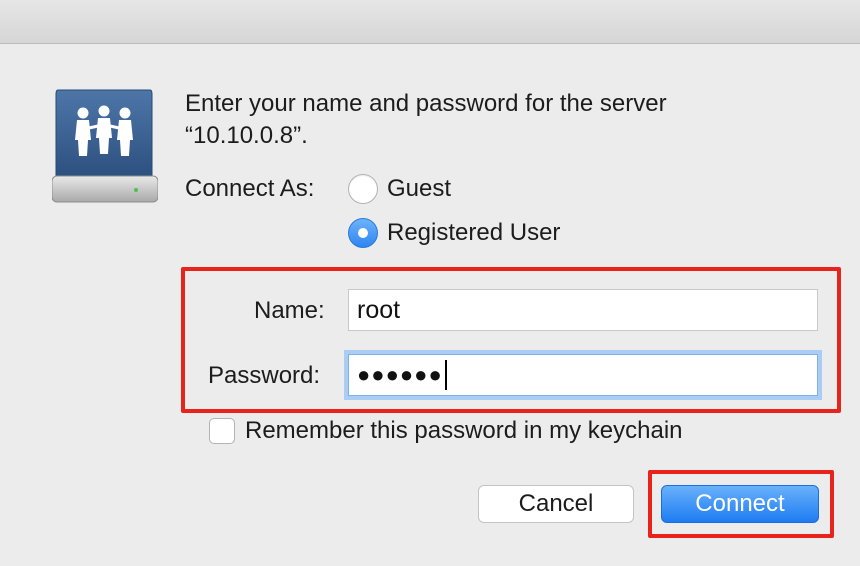 This screenshot has width=860, height=566. Describe the element at coordinates (250, 188) in the screenshot. I see `connect-as-label: Connect As:` at that location.